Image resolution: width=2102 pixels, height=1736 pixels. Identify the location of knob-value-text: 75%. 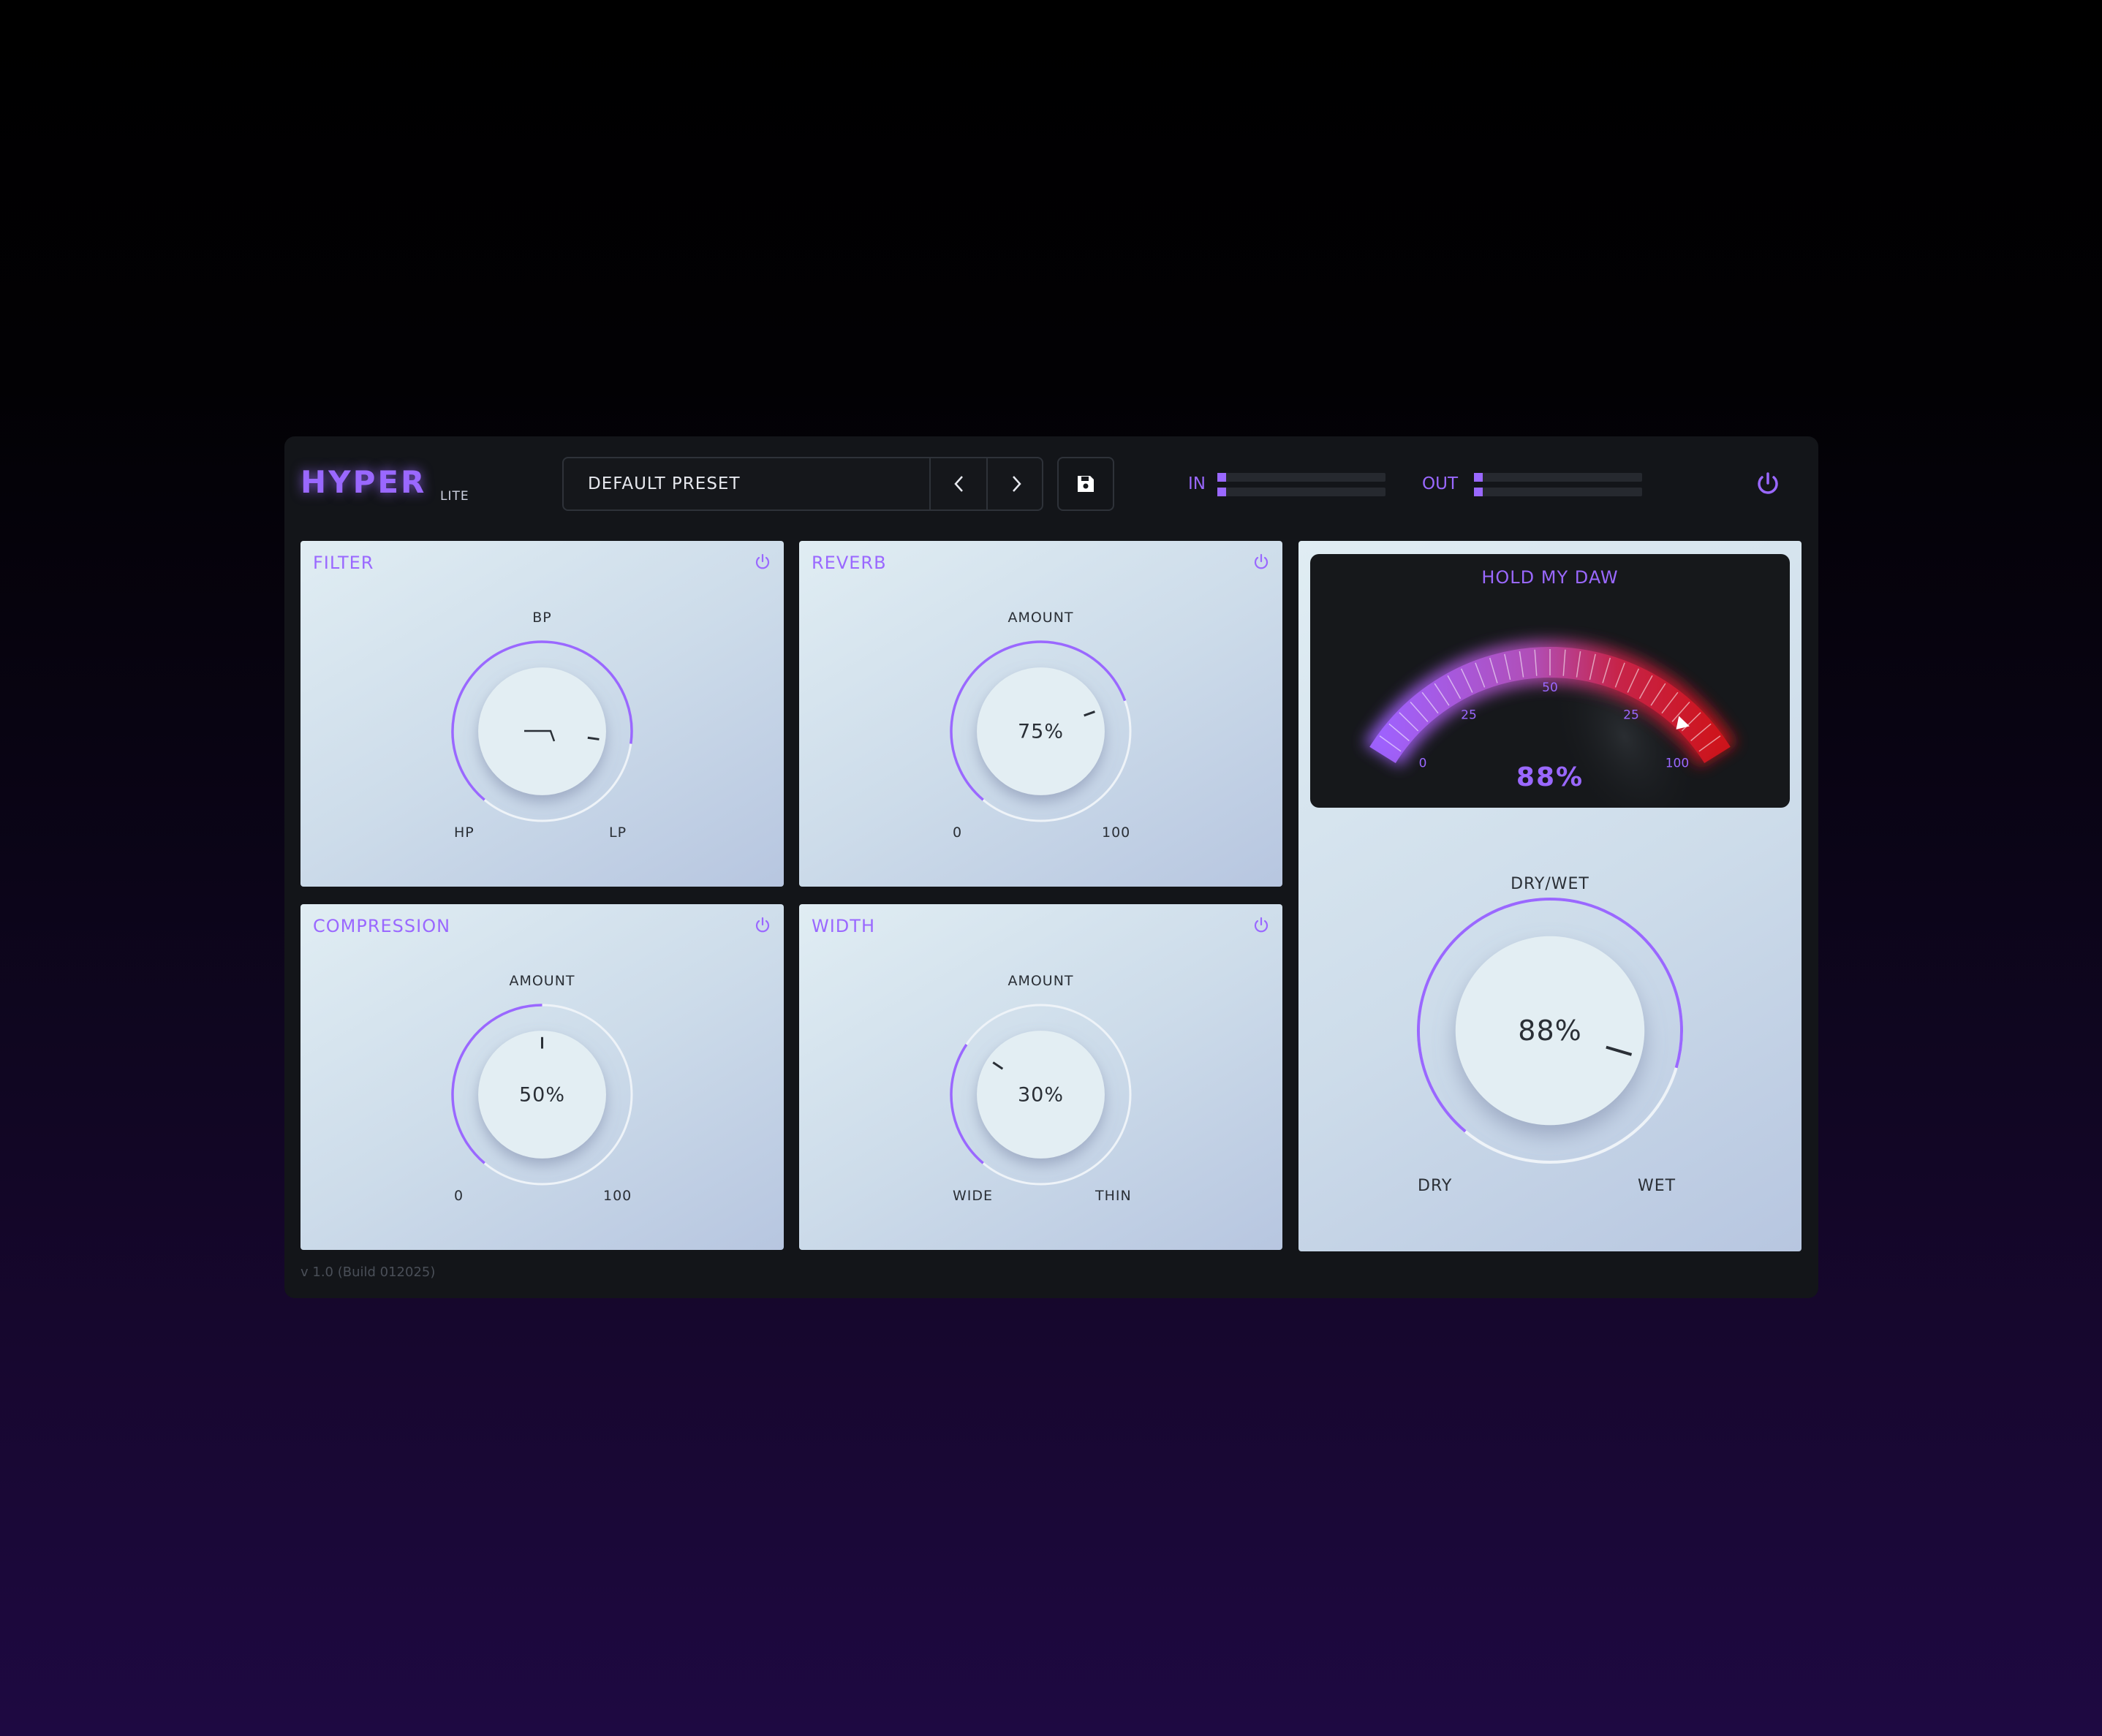
(1041, 732).